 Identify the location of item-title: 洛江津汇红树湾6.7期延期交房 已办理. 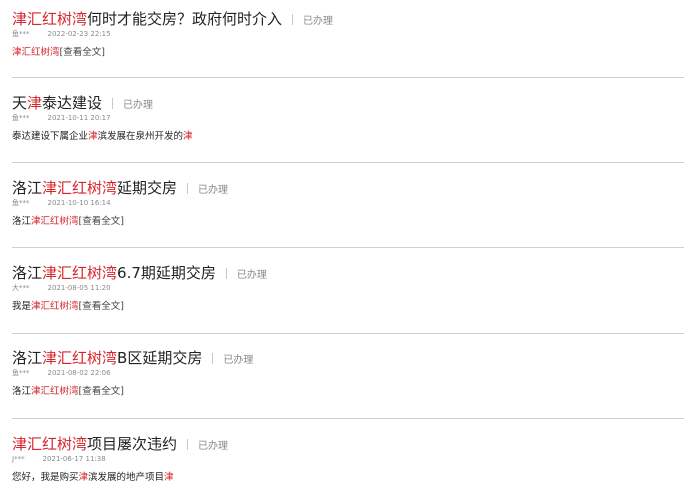
(139, 273).